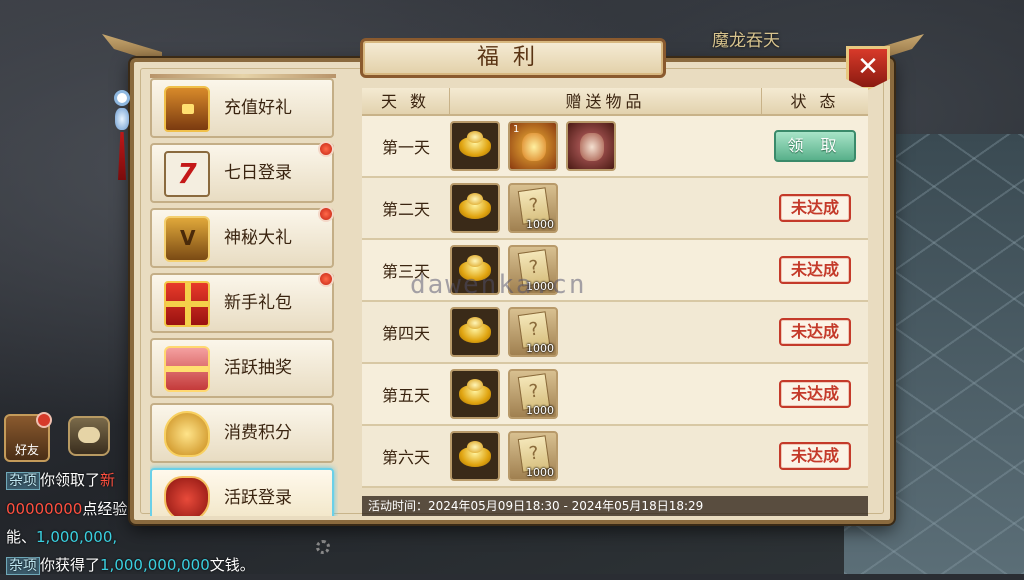 The height and width of the screenshot is (580, 1024). What do you see at coordinates (258, 108) in the screenshot?
I see `sidebar-item-label: 充值好礼` at bounding box center [258, 108].